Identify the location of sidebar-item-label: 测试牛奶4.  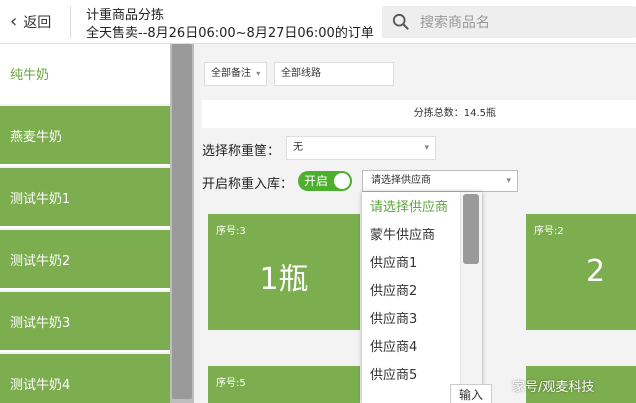
(40, 385).